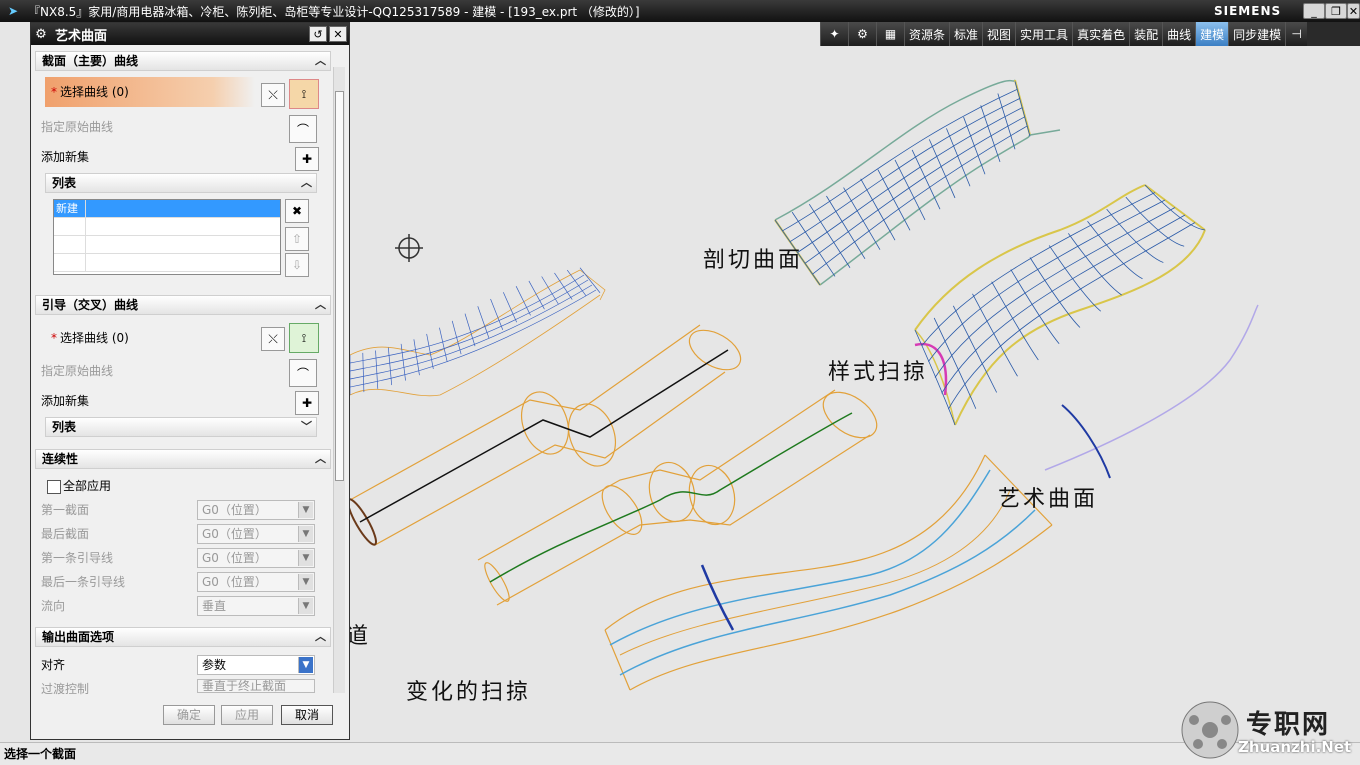 The height and width of the screenshot is (765, 1360). Describe the element at coordinates (927, 34) in the screenshot. I see `tab-resource-bar: 资源条` at that location.